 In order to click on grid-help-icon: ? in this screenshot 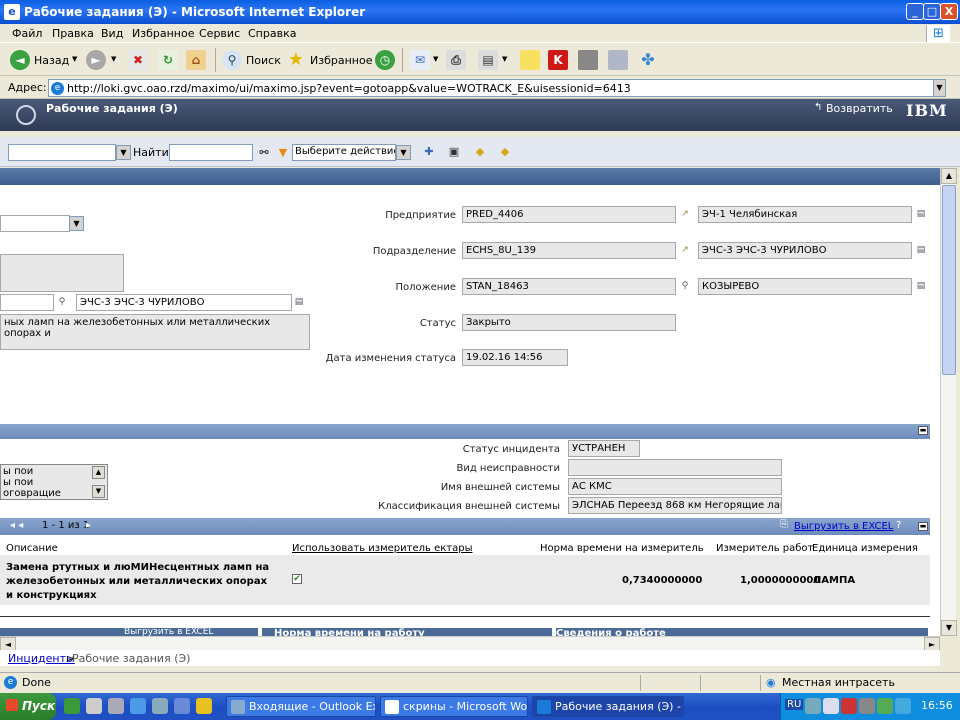, I will do `click(898, 525)`.